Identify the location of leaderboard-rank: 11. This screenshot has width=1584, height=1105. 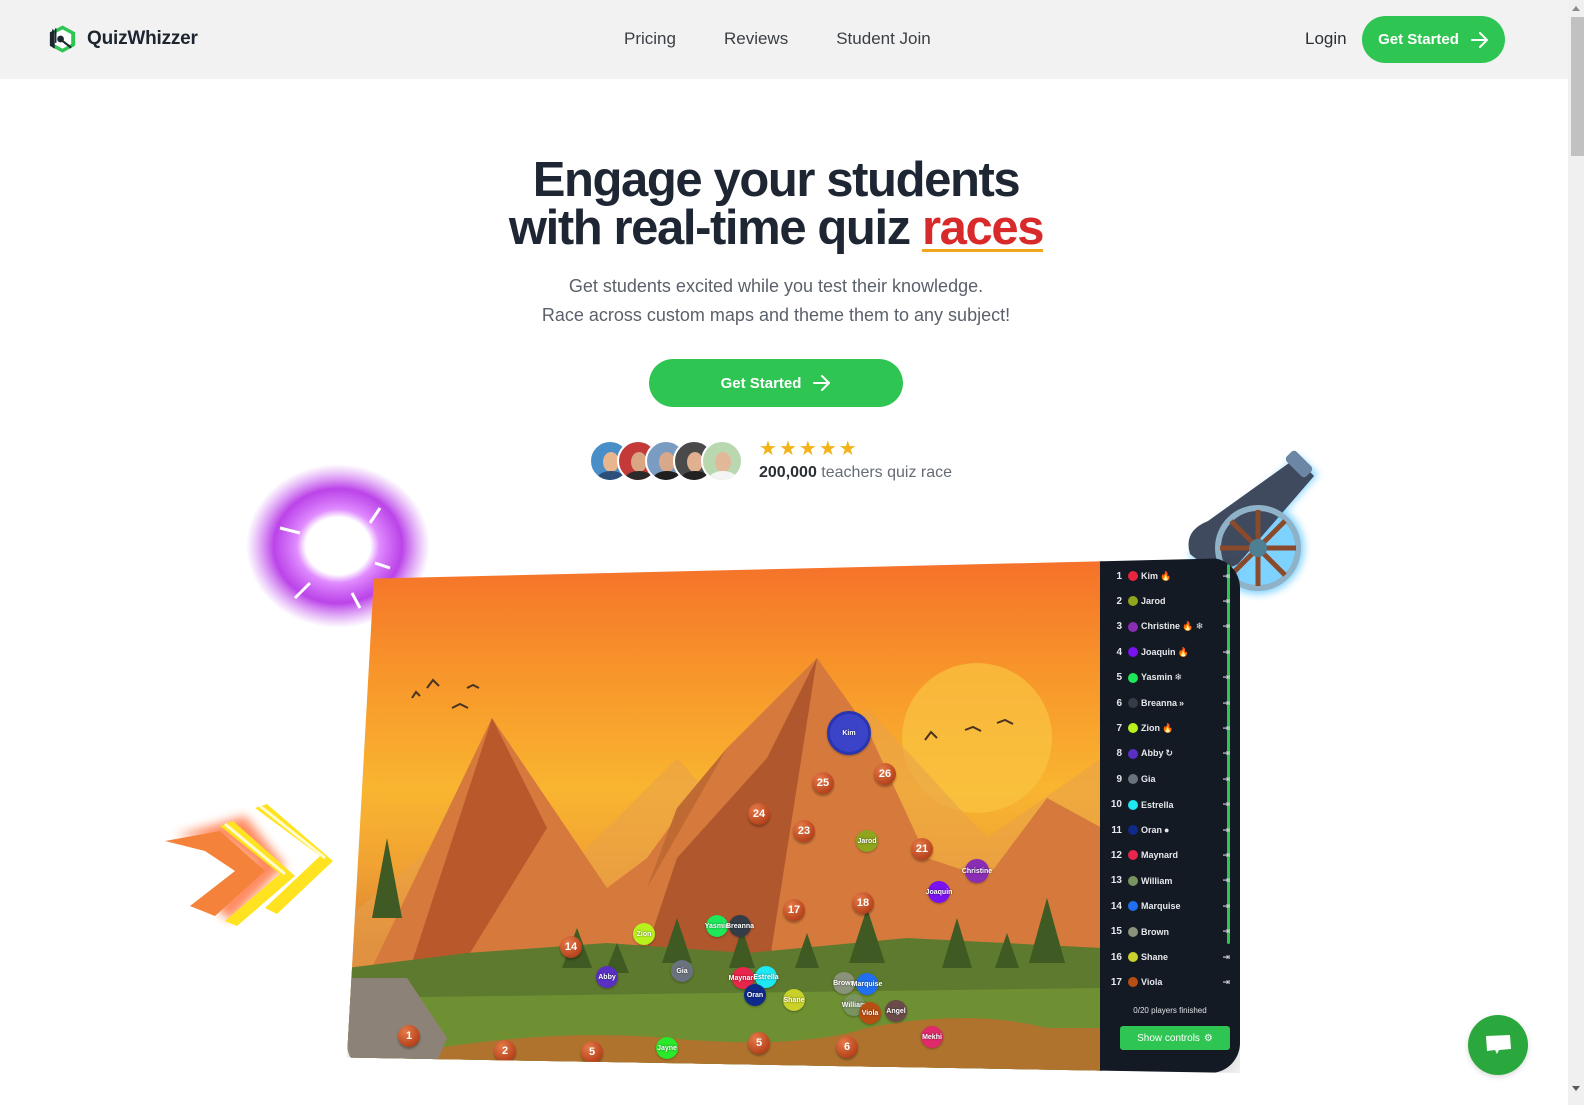
(1116, 830).